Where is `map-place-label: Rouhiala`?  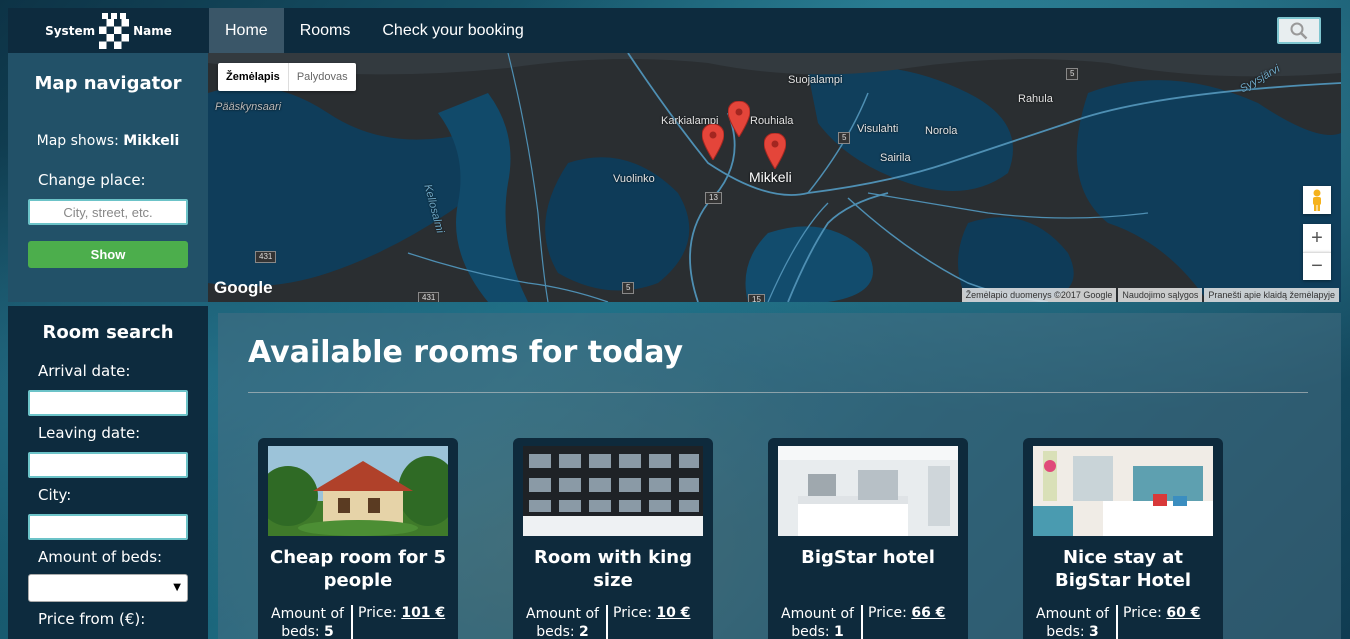 map-place-label: Rouhiala is located at coordinates (772, 121).